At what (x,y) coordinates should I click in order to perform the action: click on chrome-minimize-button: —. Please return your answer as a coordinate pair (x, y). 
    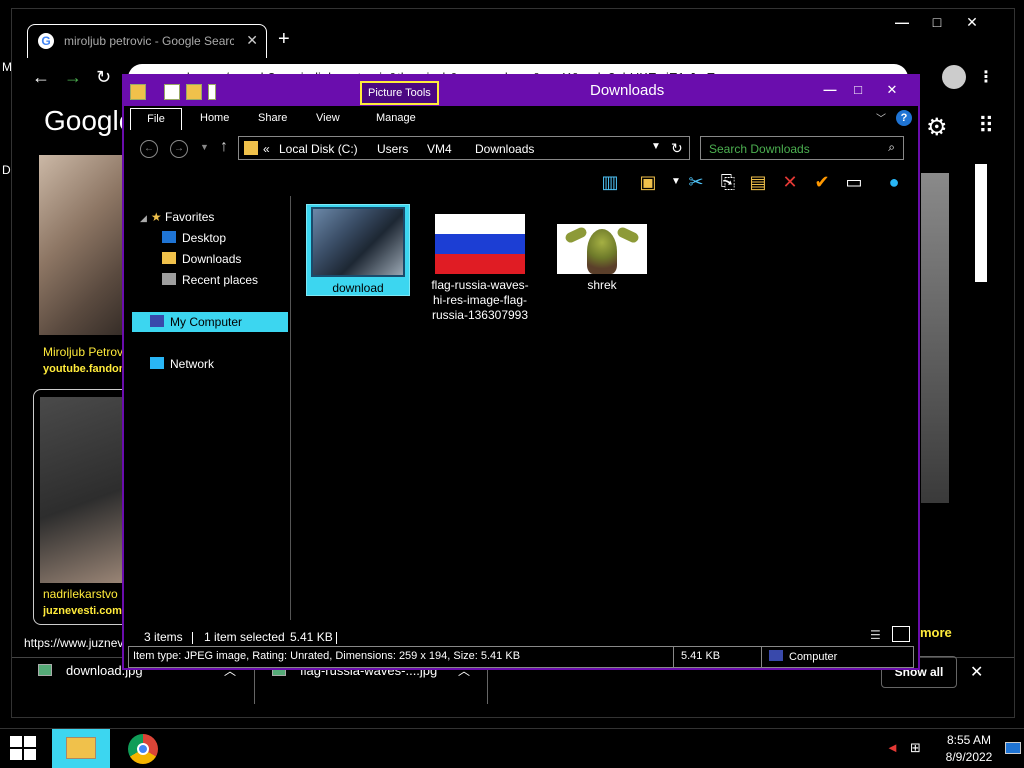
    Looking at the image, I should click on (902, 22).